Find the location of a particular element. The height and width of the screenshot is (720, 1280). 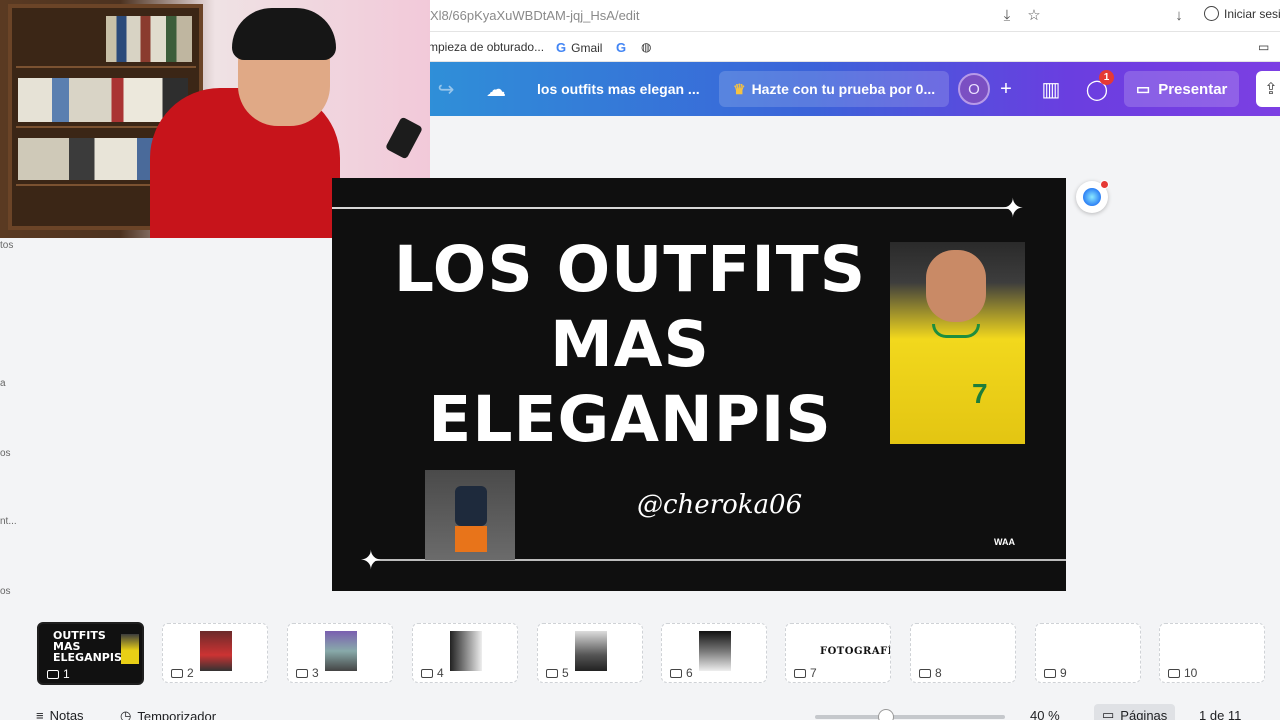

pages-button: ▭ Páginas is located at coordinates (1135, 712).